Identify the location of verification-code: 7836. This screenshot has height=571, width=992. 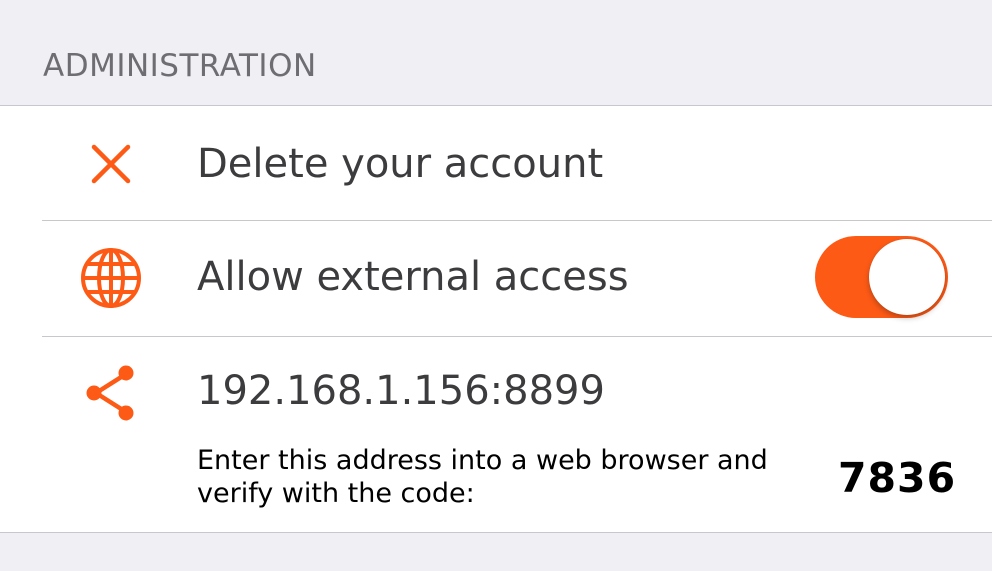
(897, 478).